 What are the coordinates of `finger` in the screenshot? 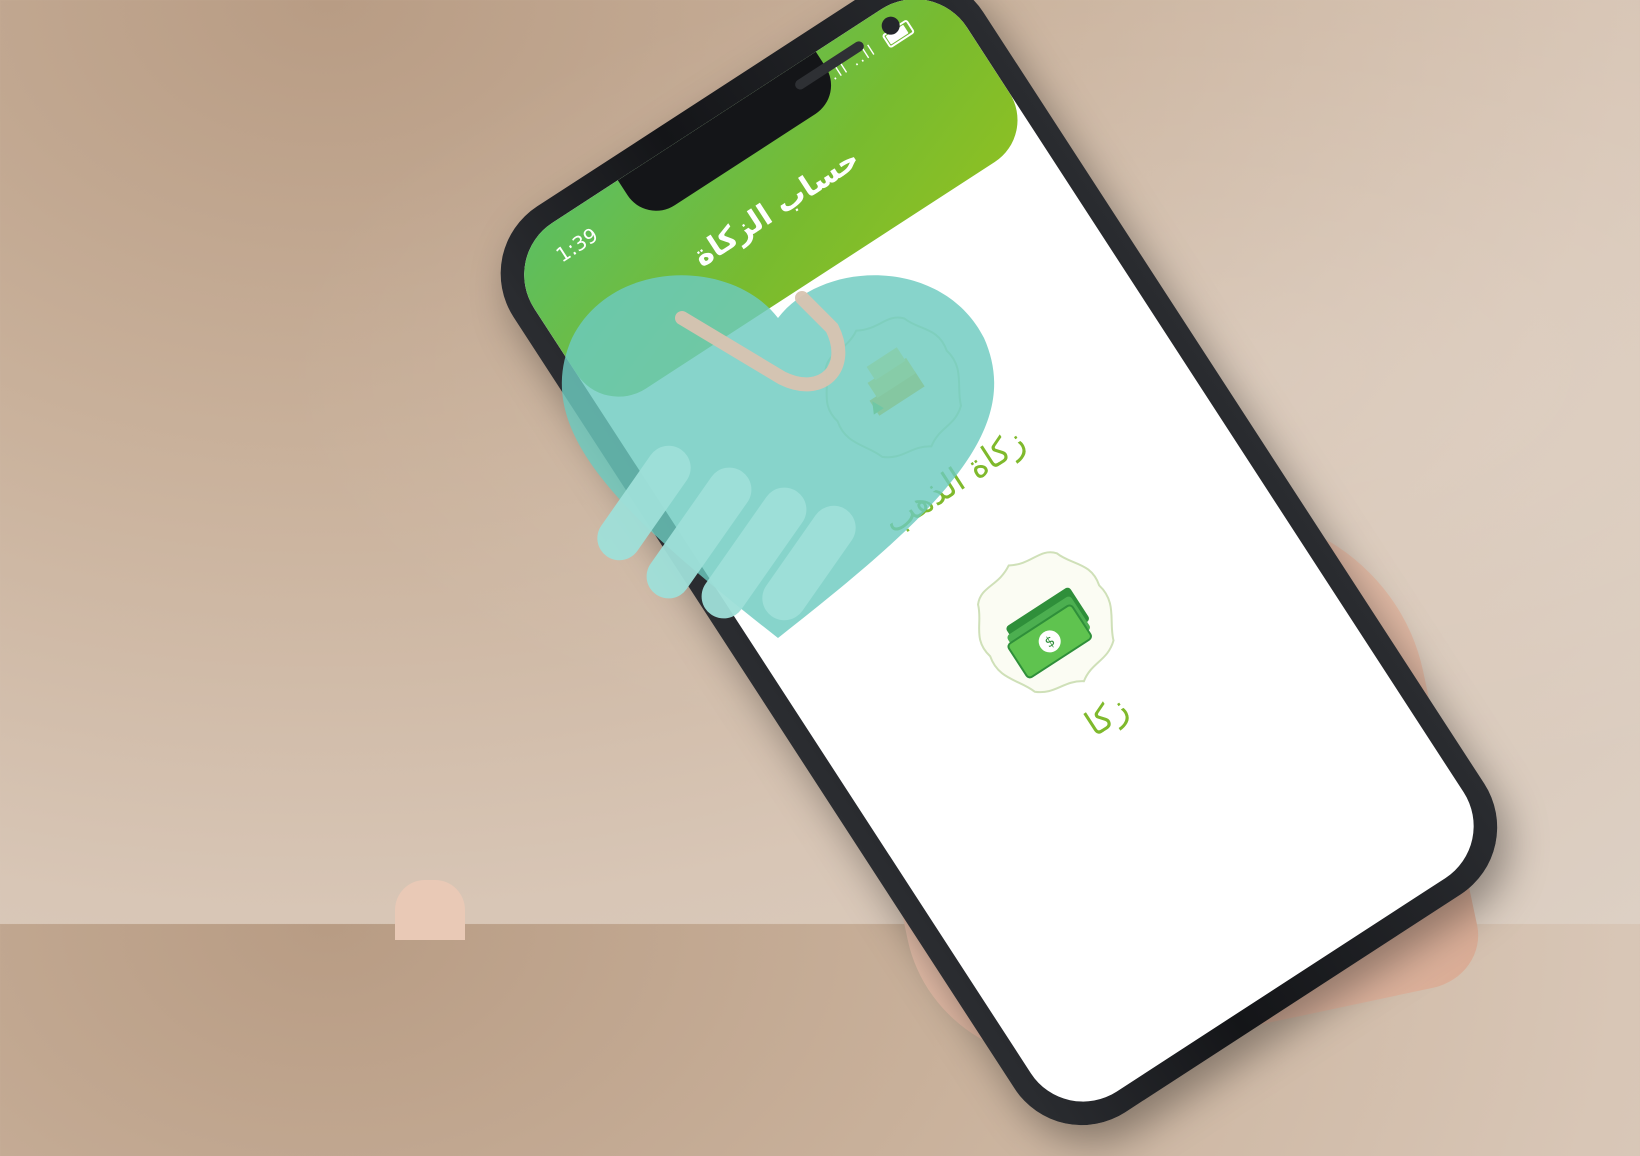 It's located at (430, 910).